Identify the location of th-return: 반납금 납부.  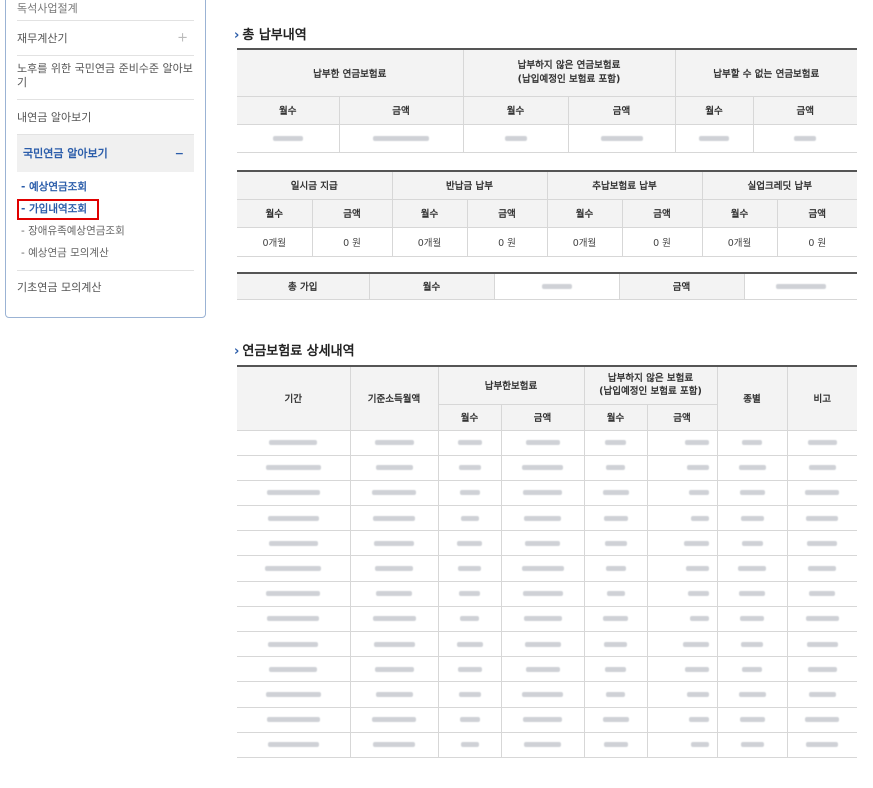
(469, 185).